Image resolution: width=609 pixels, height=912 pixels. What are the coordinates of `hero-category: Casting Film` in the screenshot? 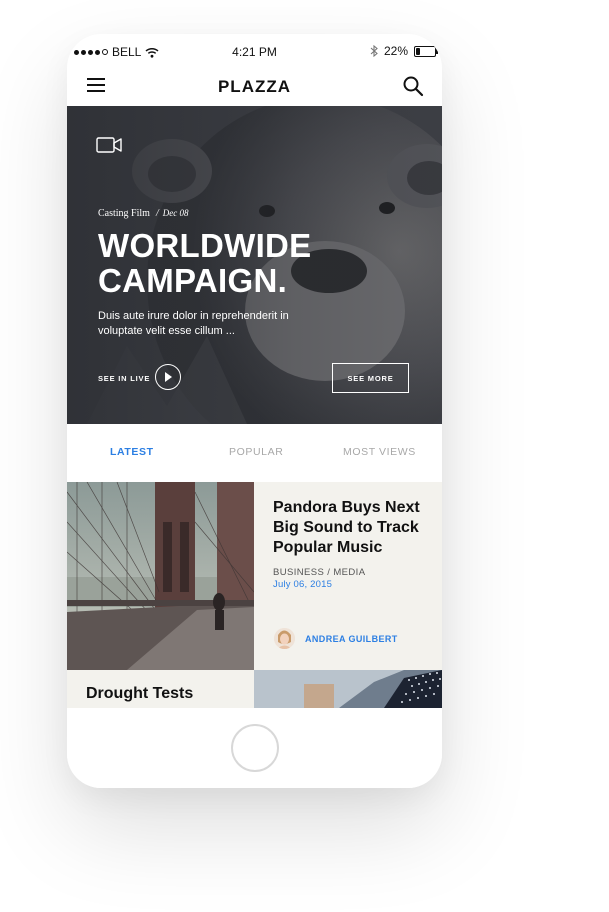 It's located at (124, 213).